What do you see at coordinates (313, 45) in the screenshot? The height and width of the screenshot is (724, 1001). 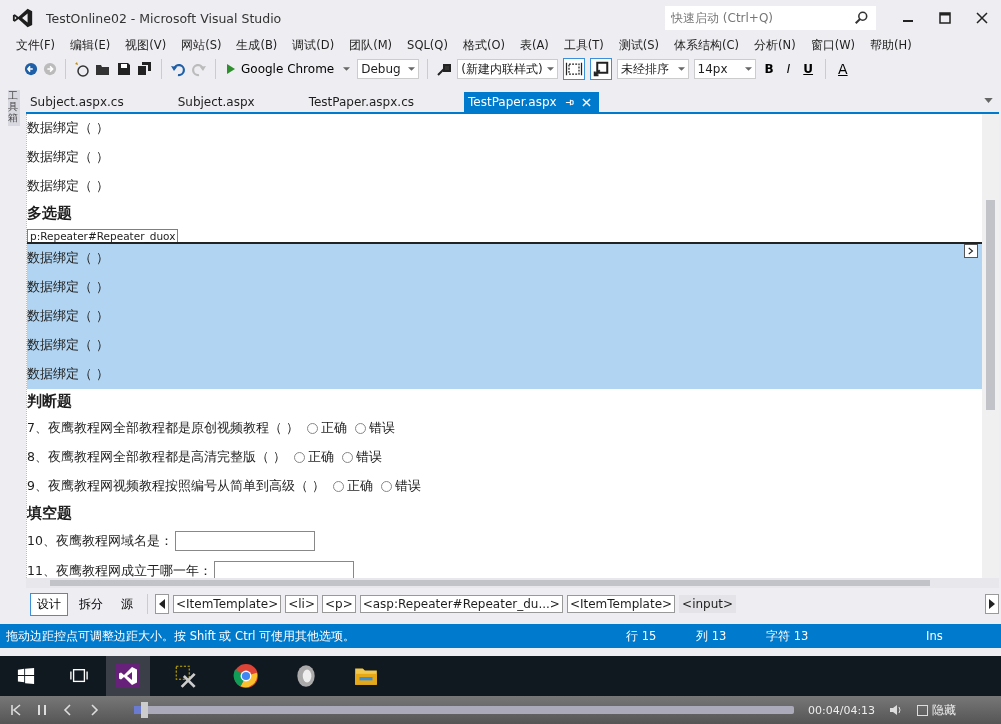 I see `menu-item: 调试(D)` at bounding box center [313, 45].